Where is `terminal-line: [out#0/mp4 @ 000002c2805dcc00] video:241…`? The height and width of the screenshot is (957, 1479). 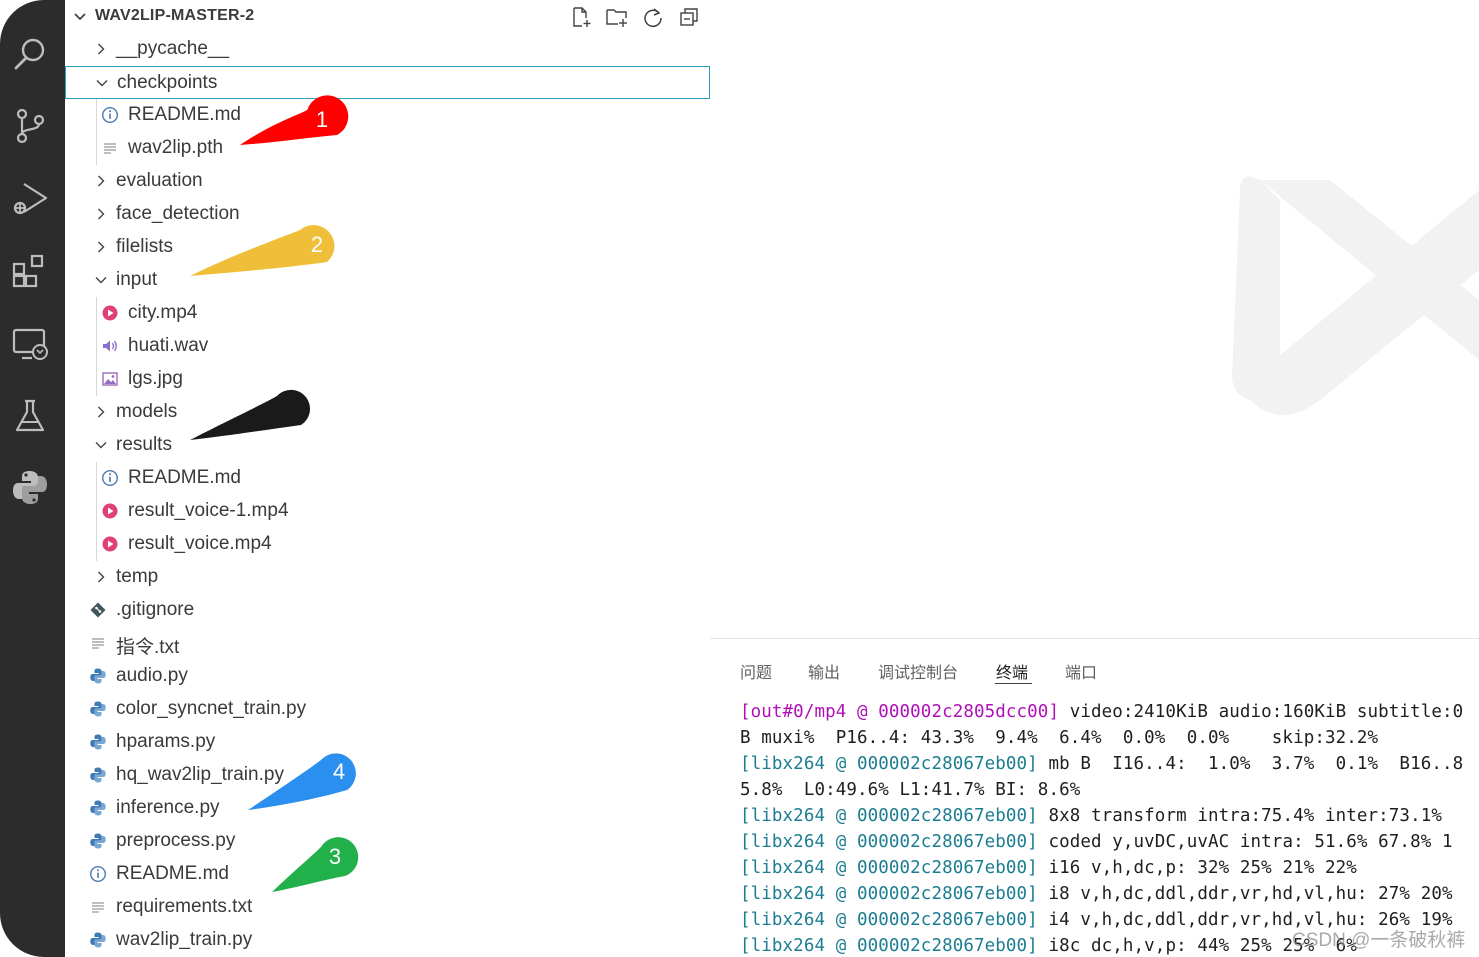 terminal-line: [out#0/mp4 @ 000002c2805dcc00] video:241… is located at coordinates (1101, 712).